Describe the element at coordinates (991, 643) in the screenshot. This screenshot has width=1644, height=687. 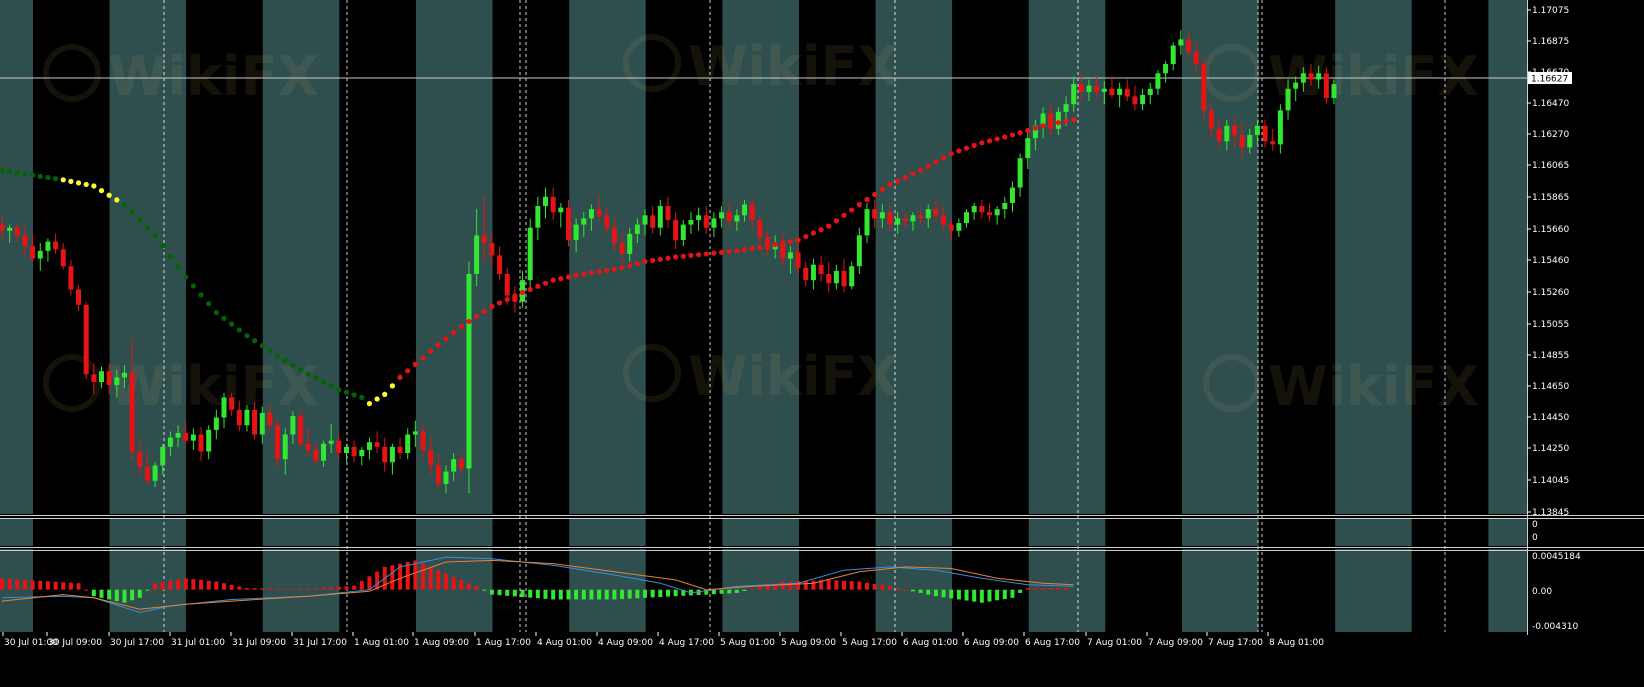
I see `time-tick-label: 6 Aug 09:00` at that location.